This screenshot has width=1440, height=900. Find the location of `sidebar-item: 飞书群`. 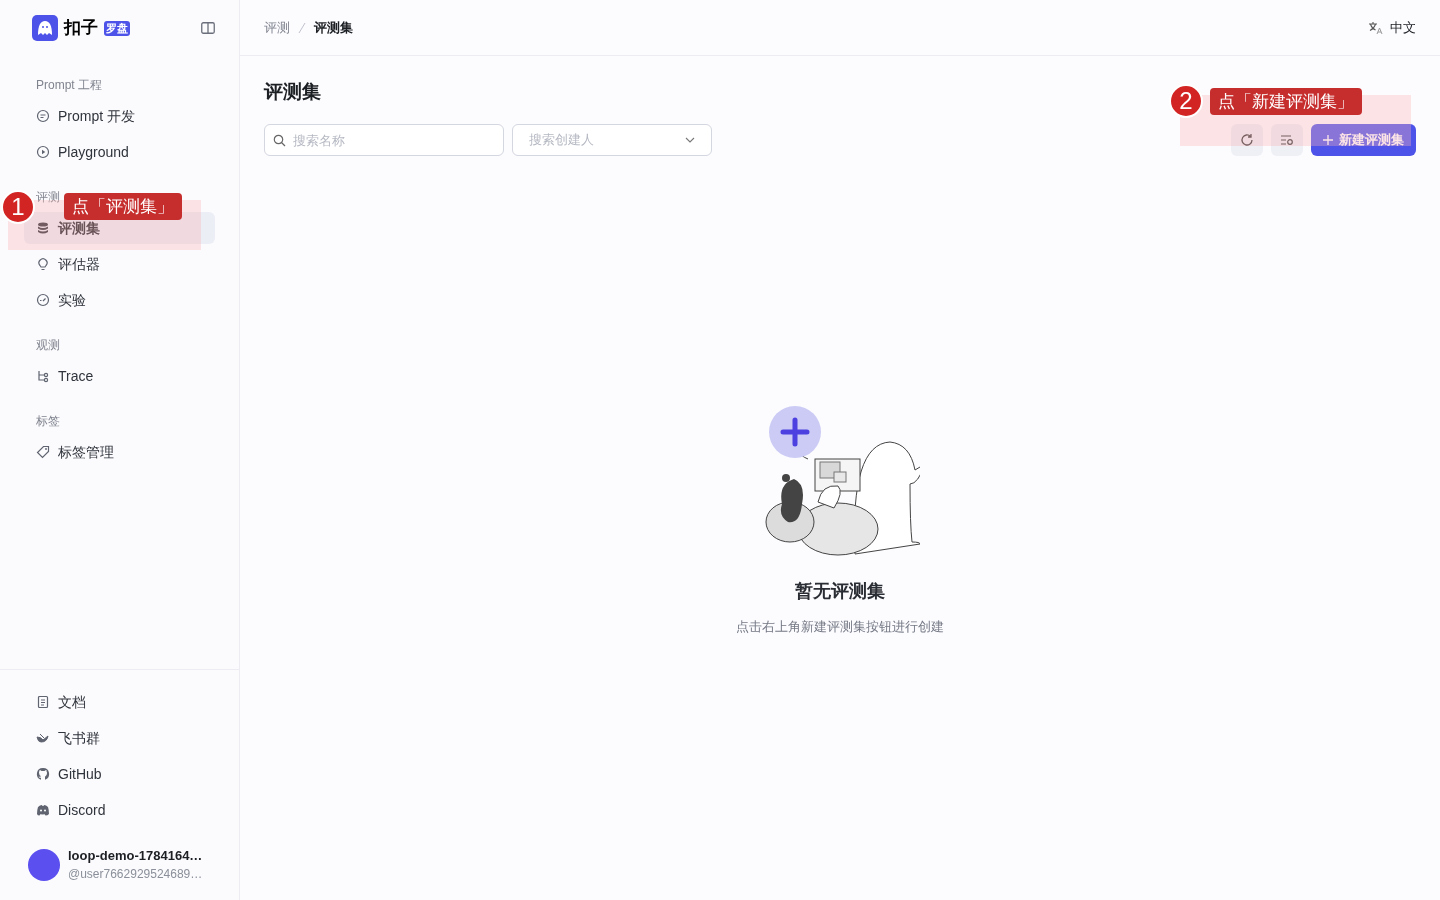

sidebar-item: 飞书群 is located at coordinates (119, 738).